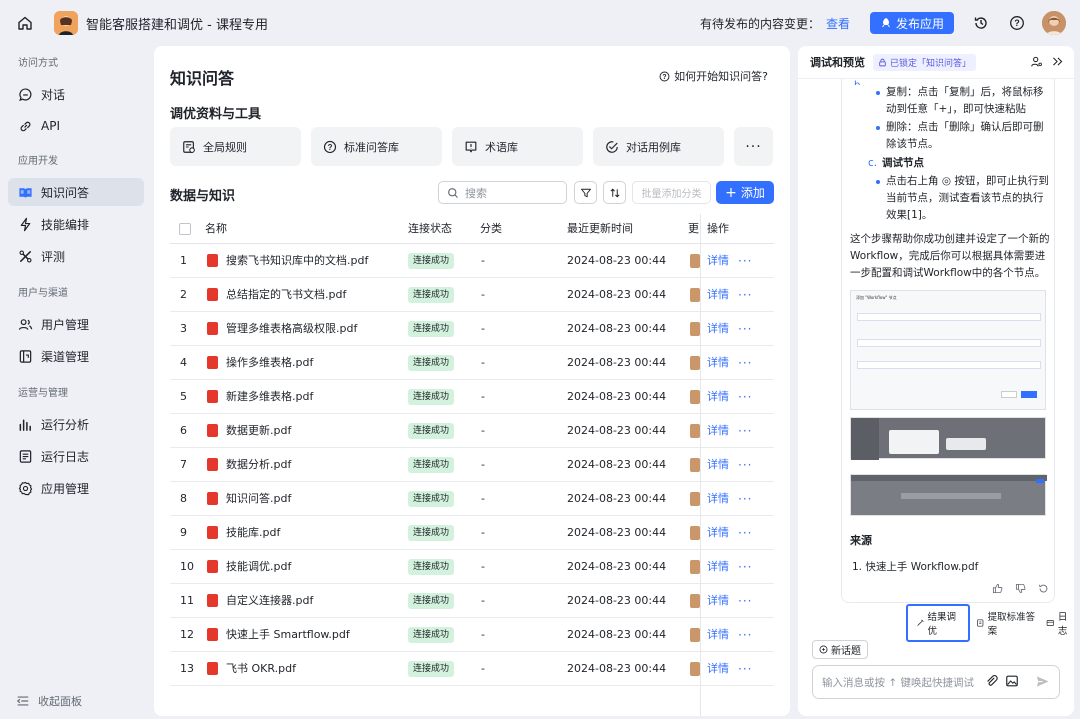 Image resolution: width=1080 pixels, height=719 pixels. Describe the element at coordinates (76, 324) in the screenshot. I see `sidebar-item-users: 用户管理` at that location.